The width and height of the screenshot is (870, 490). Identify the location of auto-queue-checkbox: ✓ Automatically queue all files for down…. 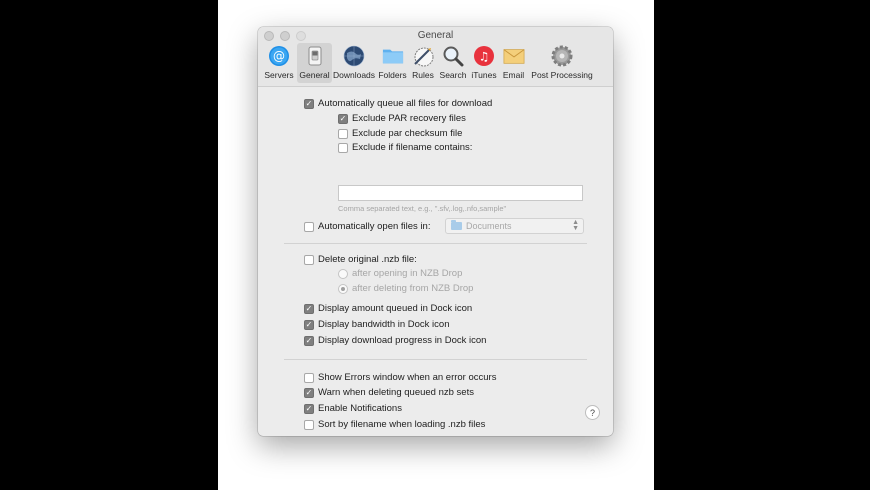
(398, 103).